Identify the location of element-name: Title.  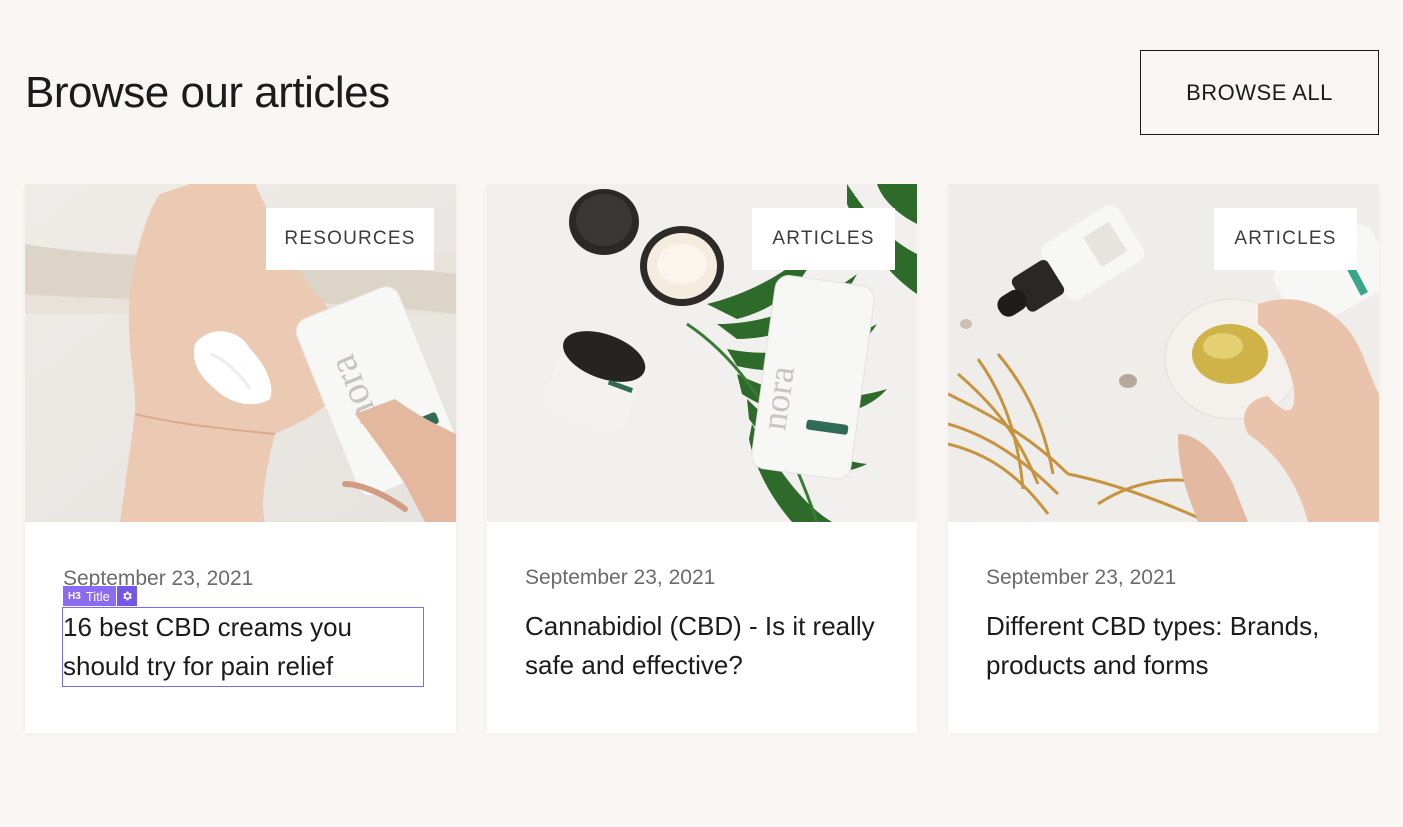
(97, 596).